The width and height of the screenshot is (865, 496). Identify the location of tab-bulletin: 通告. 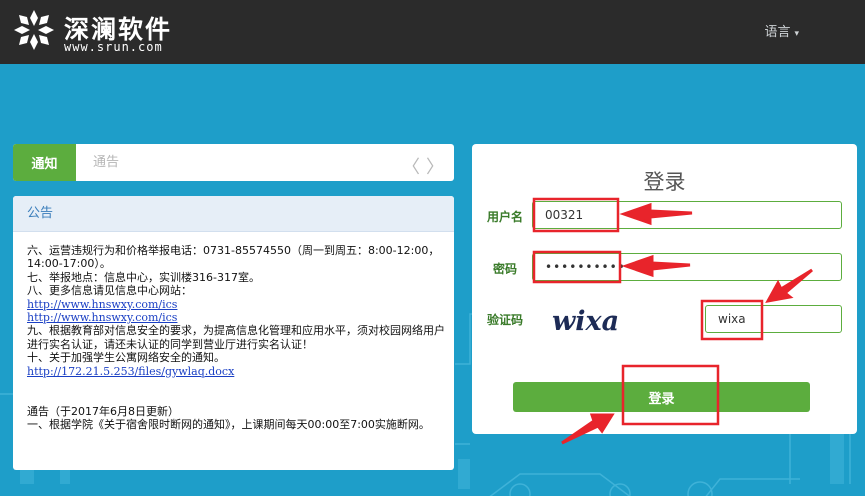
(106, 162).